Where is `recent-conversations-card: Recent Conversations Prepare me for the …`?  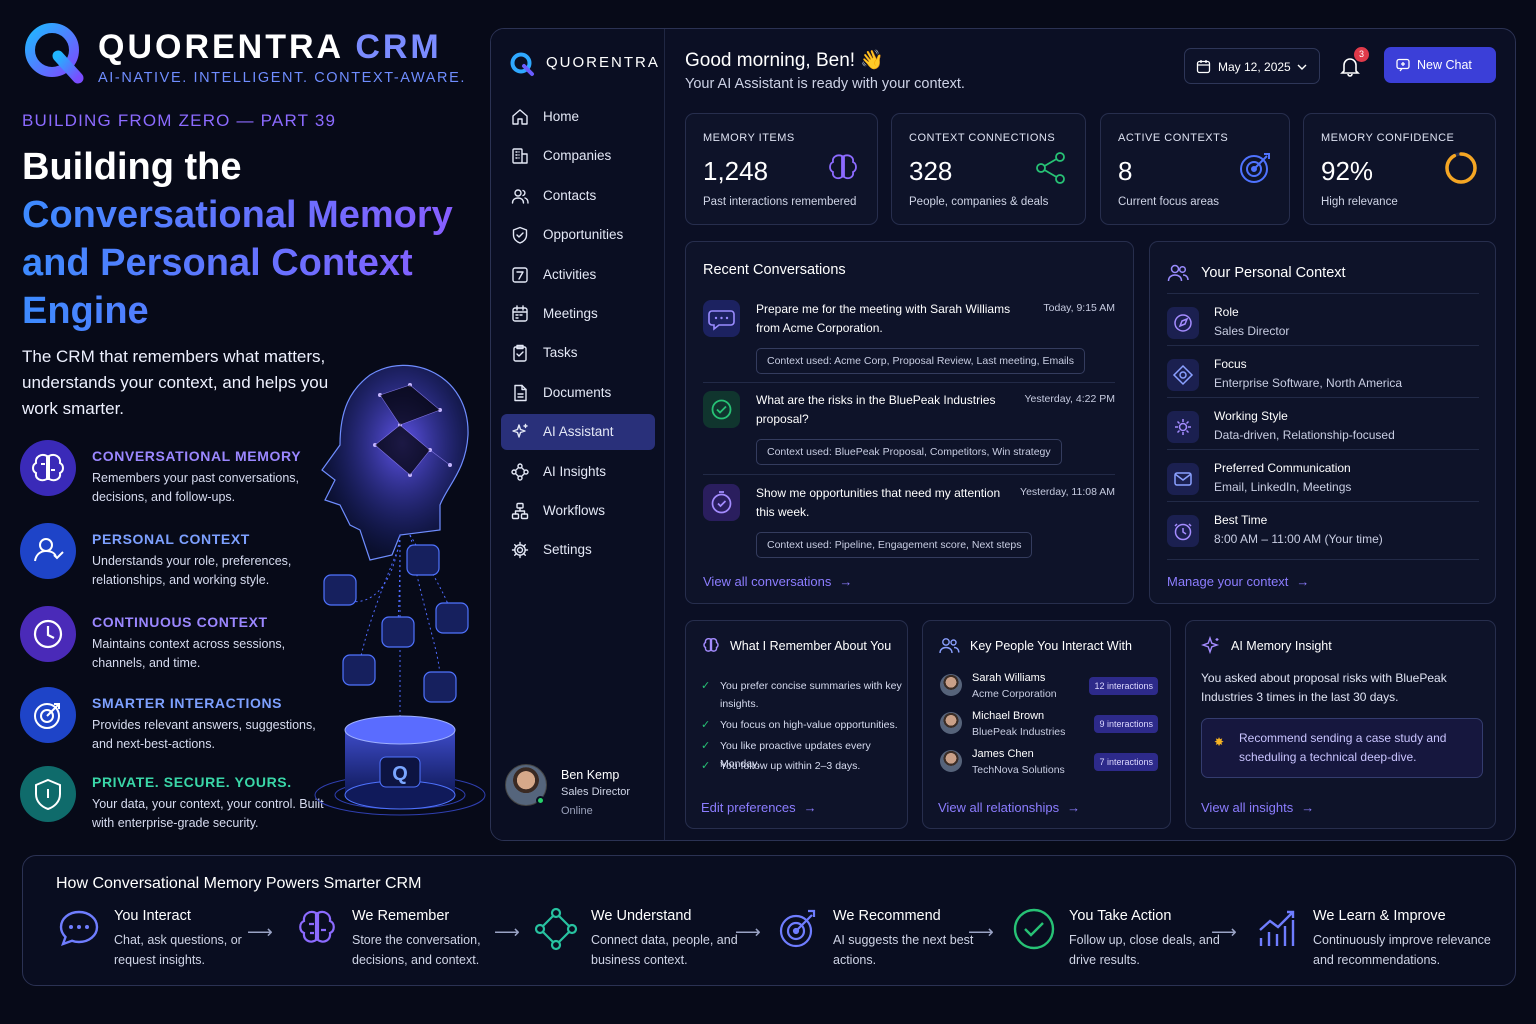 recent-conversations-card: Recent Conversations Prepare me for the … is located at coordinates (909, 422).